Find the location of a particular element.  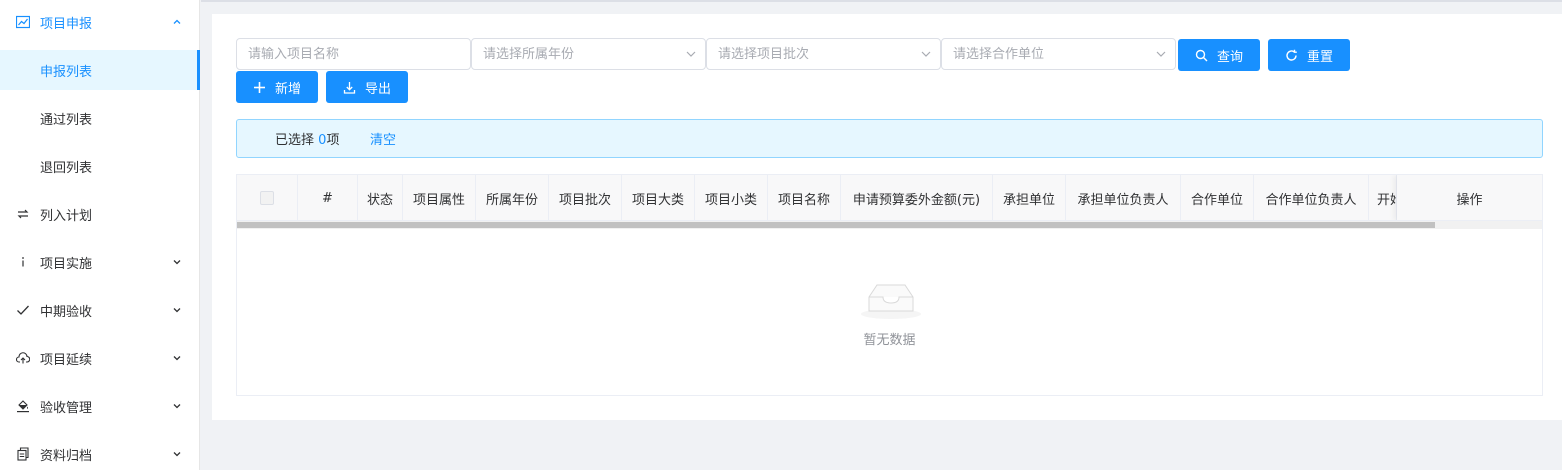

reset-button-label: 重置 is located at coordinates (1319, 56).